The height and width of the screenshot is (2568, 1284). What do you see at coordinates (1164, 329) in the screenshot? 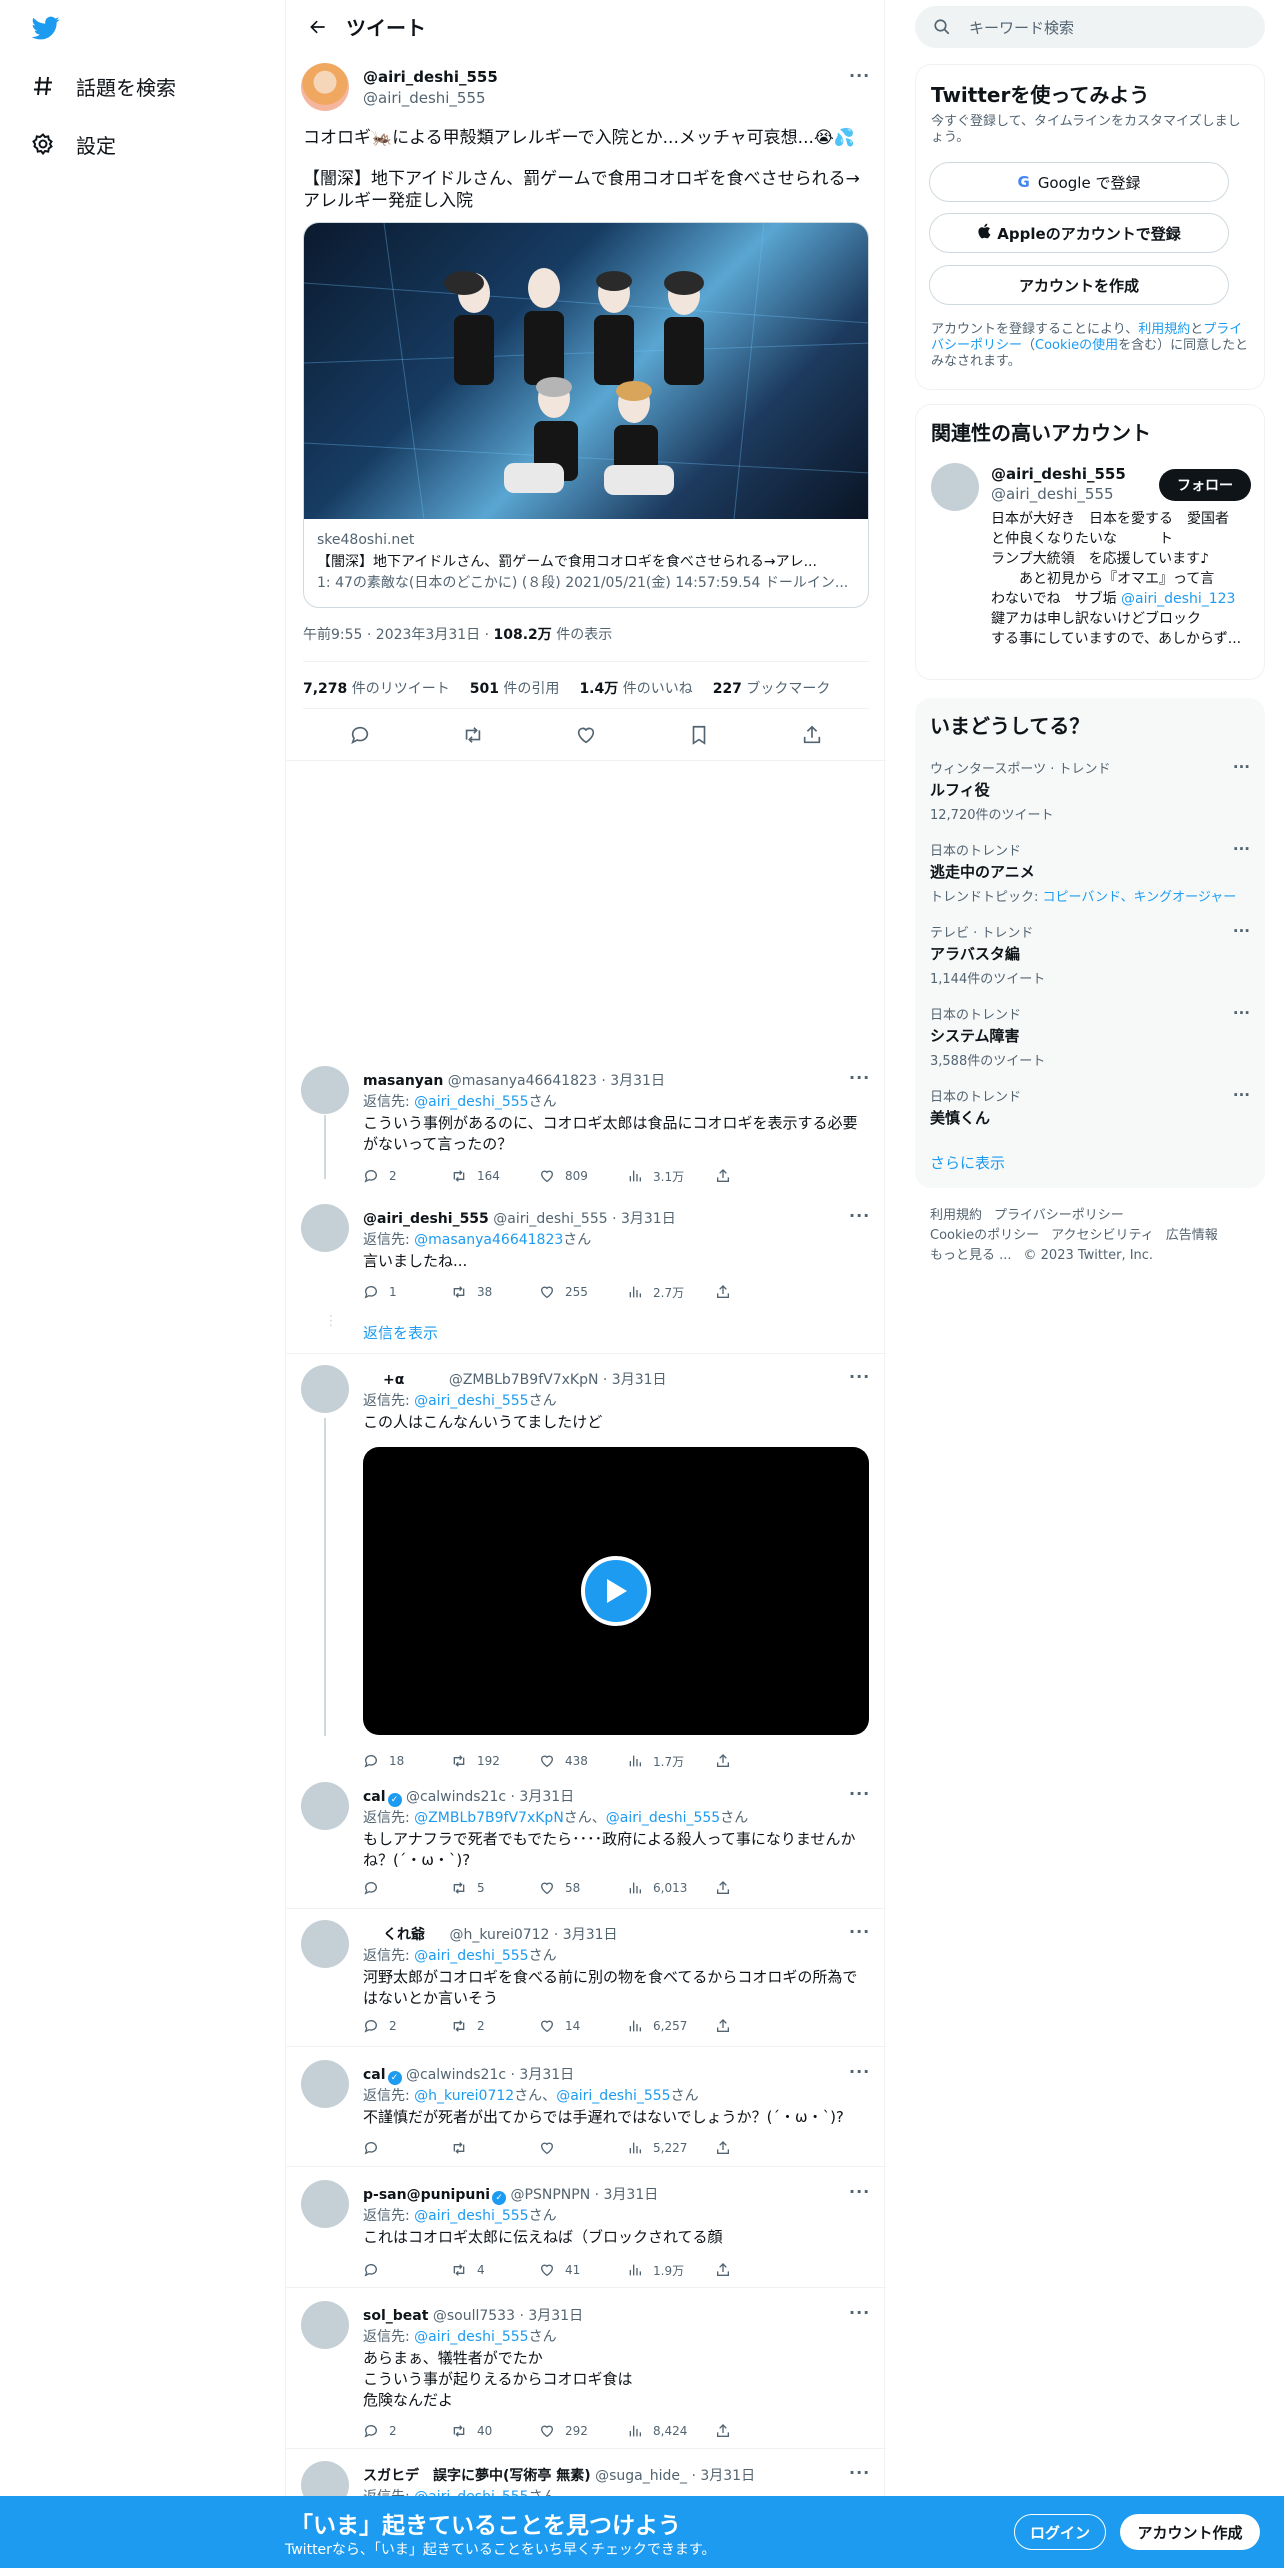
I see `terms-link: 利用規約` at bounding box center [1164, 329].